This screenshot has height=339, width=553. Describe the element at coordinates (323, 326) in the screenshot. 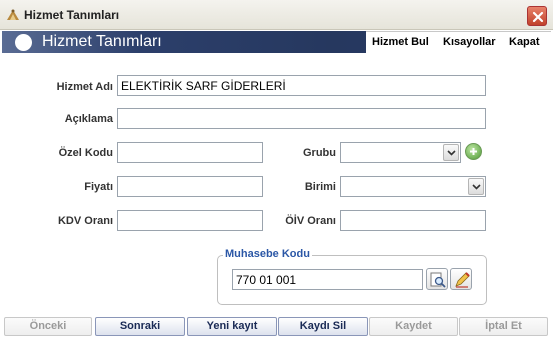

I see `kaydi-sil-button: Kaydı Sil` at that location.